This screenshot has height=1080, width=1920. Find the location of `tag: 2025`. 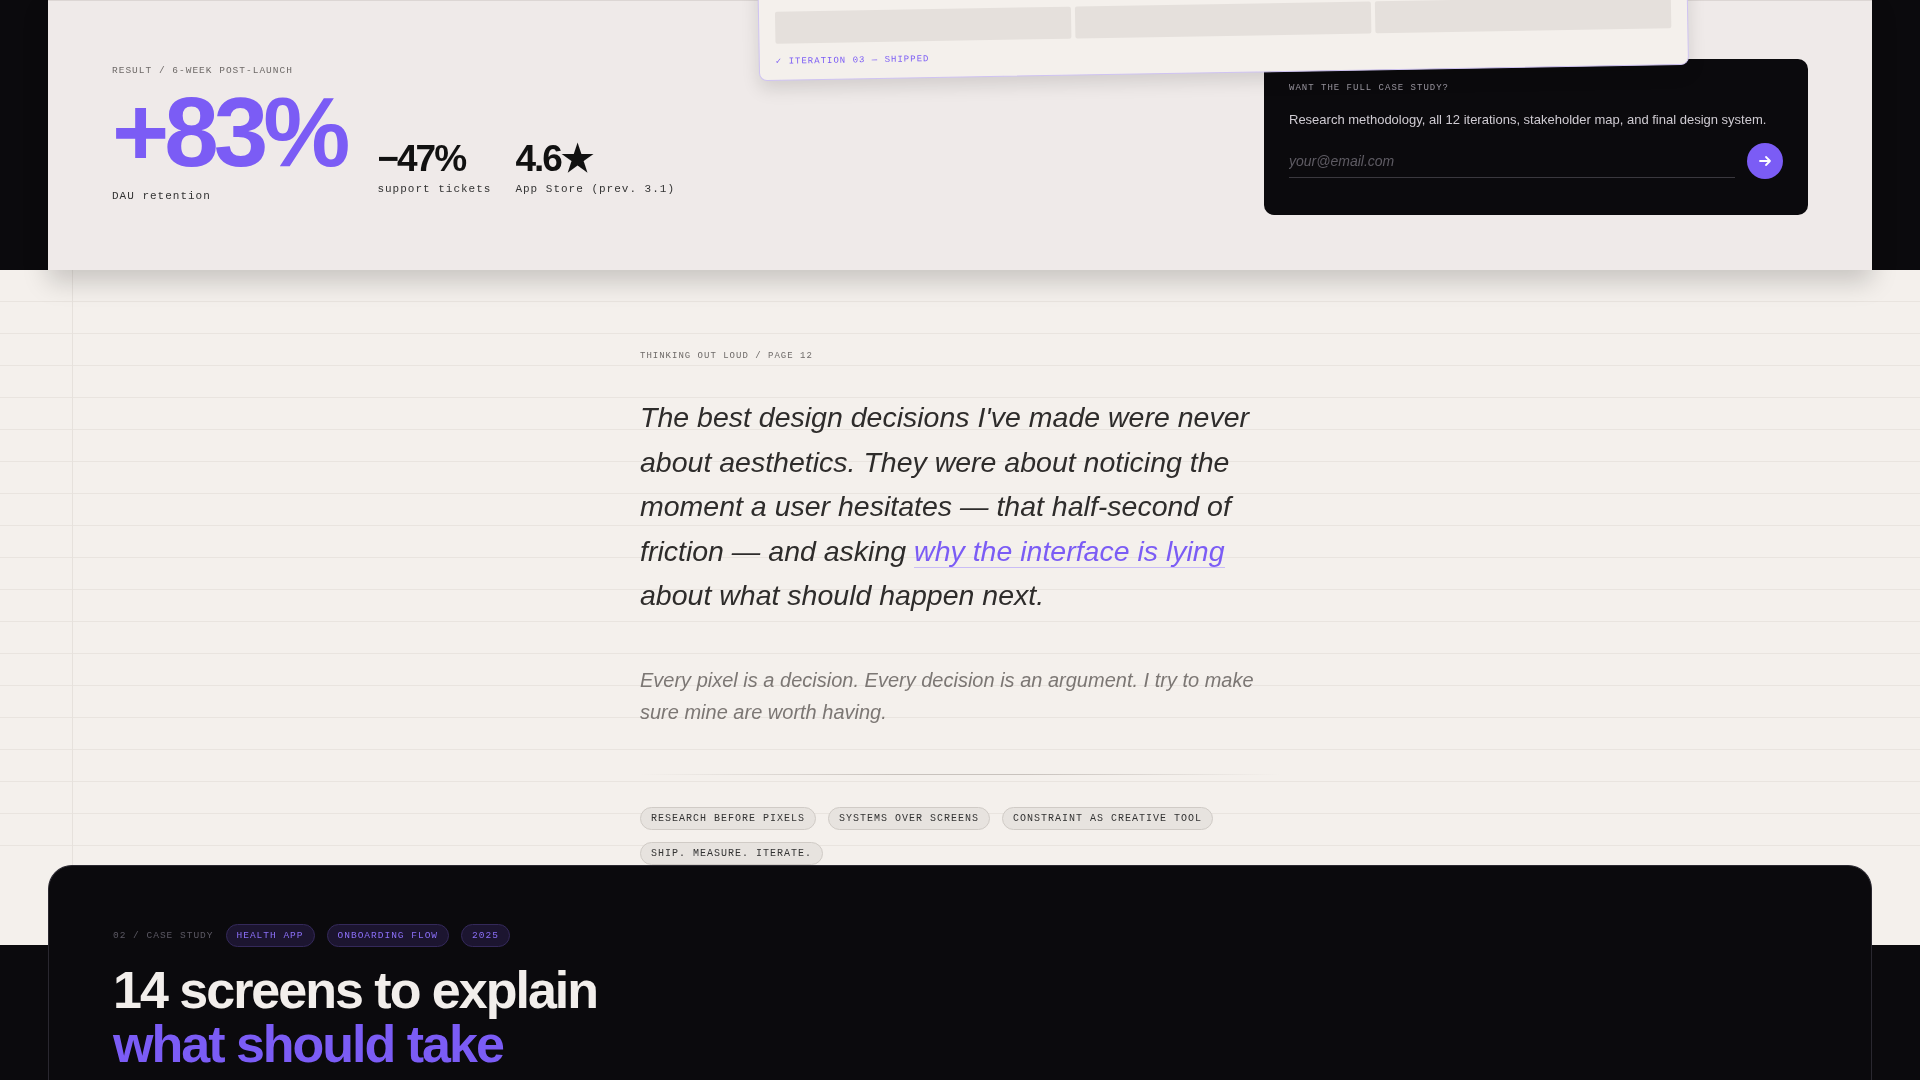

tag: 2025 is located at coordinates (485, 935).